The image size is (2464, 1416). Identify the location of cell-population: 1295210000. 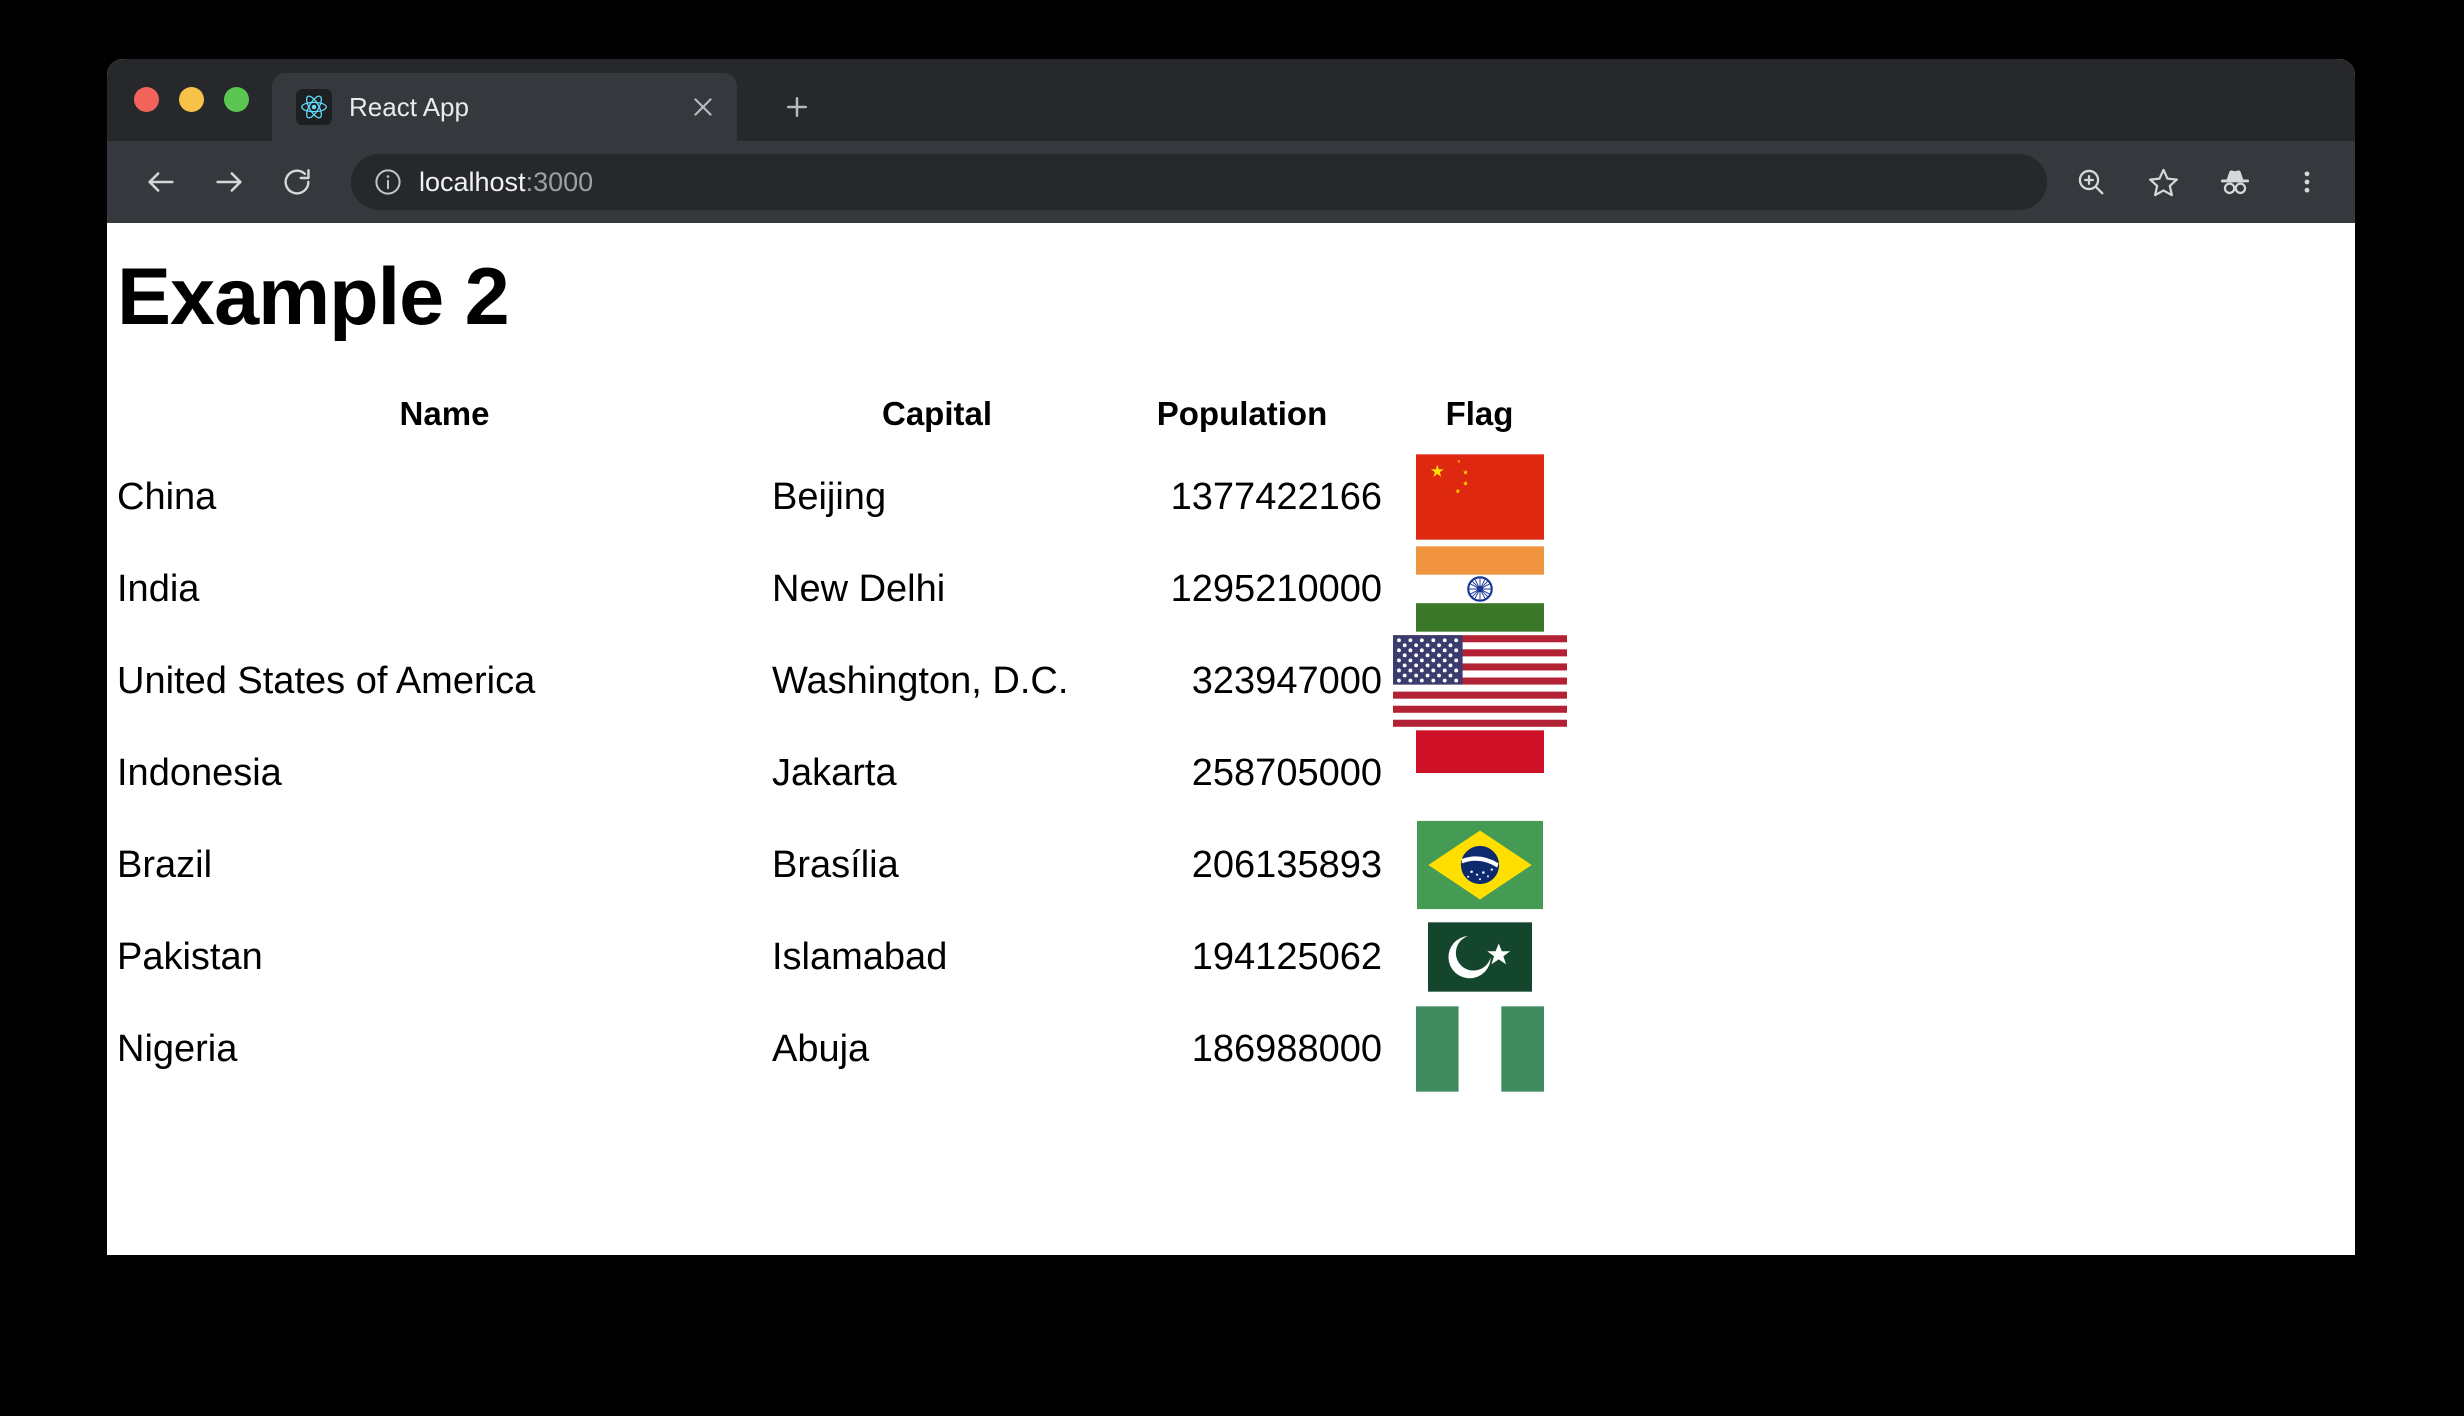
(1276, 588).